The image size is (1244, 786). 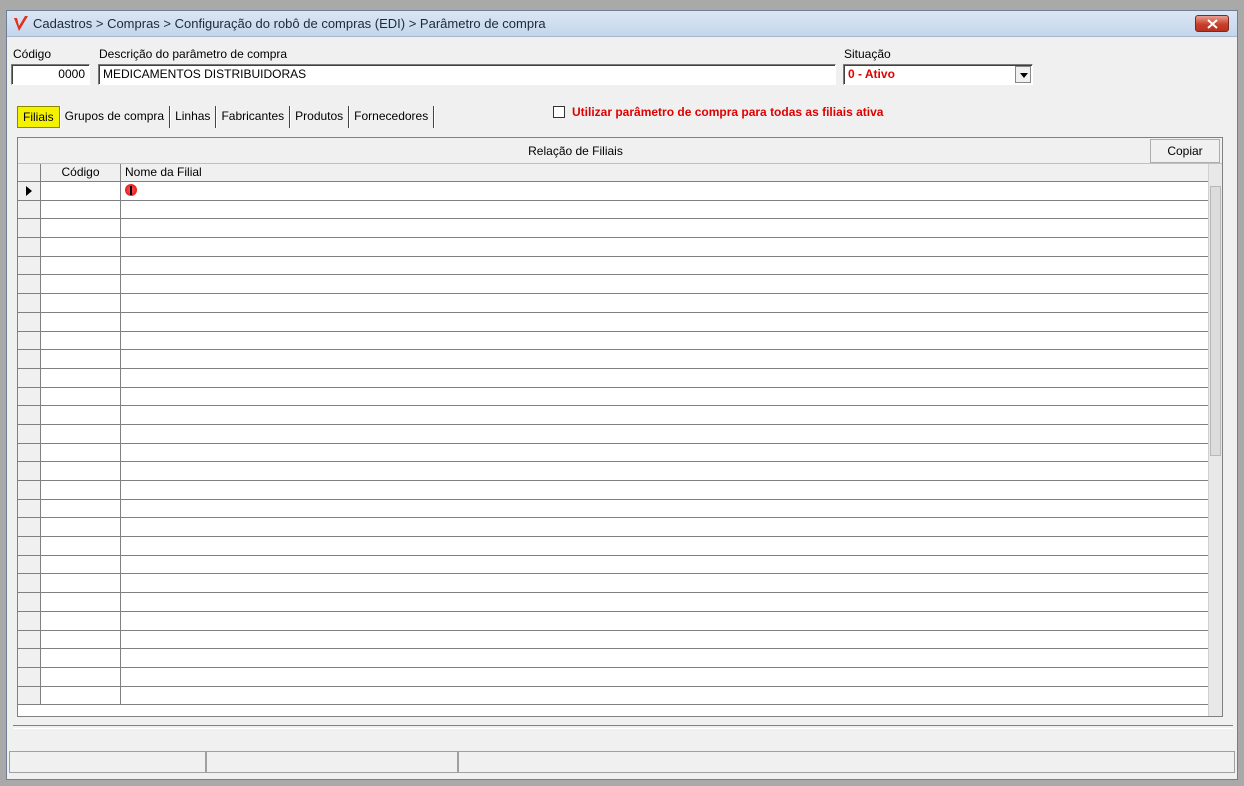 What do you see at coordinates (115, 117) in the screenshot?
I see `tab-grupos-de-compra: Grupos de compra` at bounding box center [115, 117].